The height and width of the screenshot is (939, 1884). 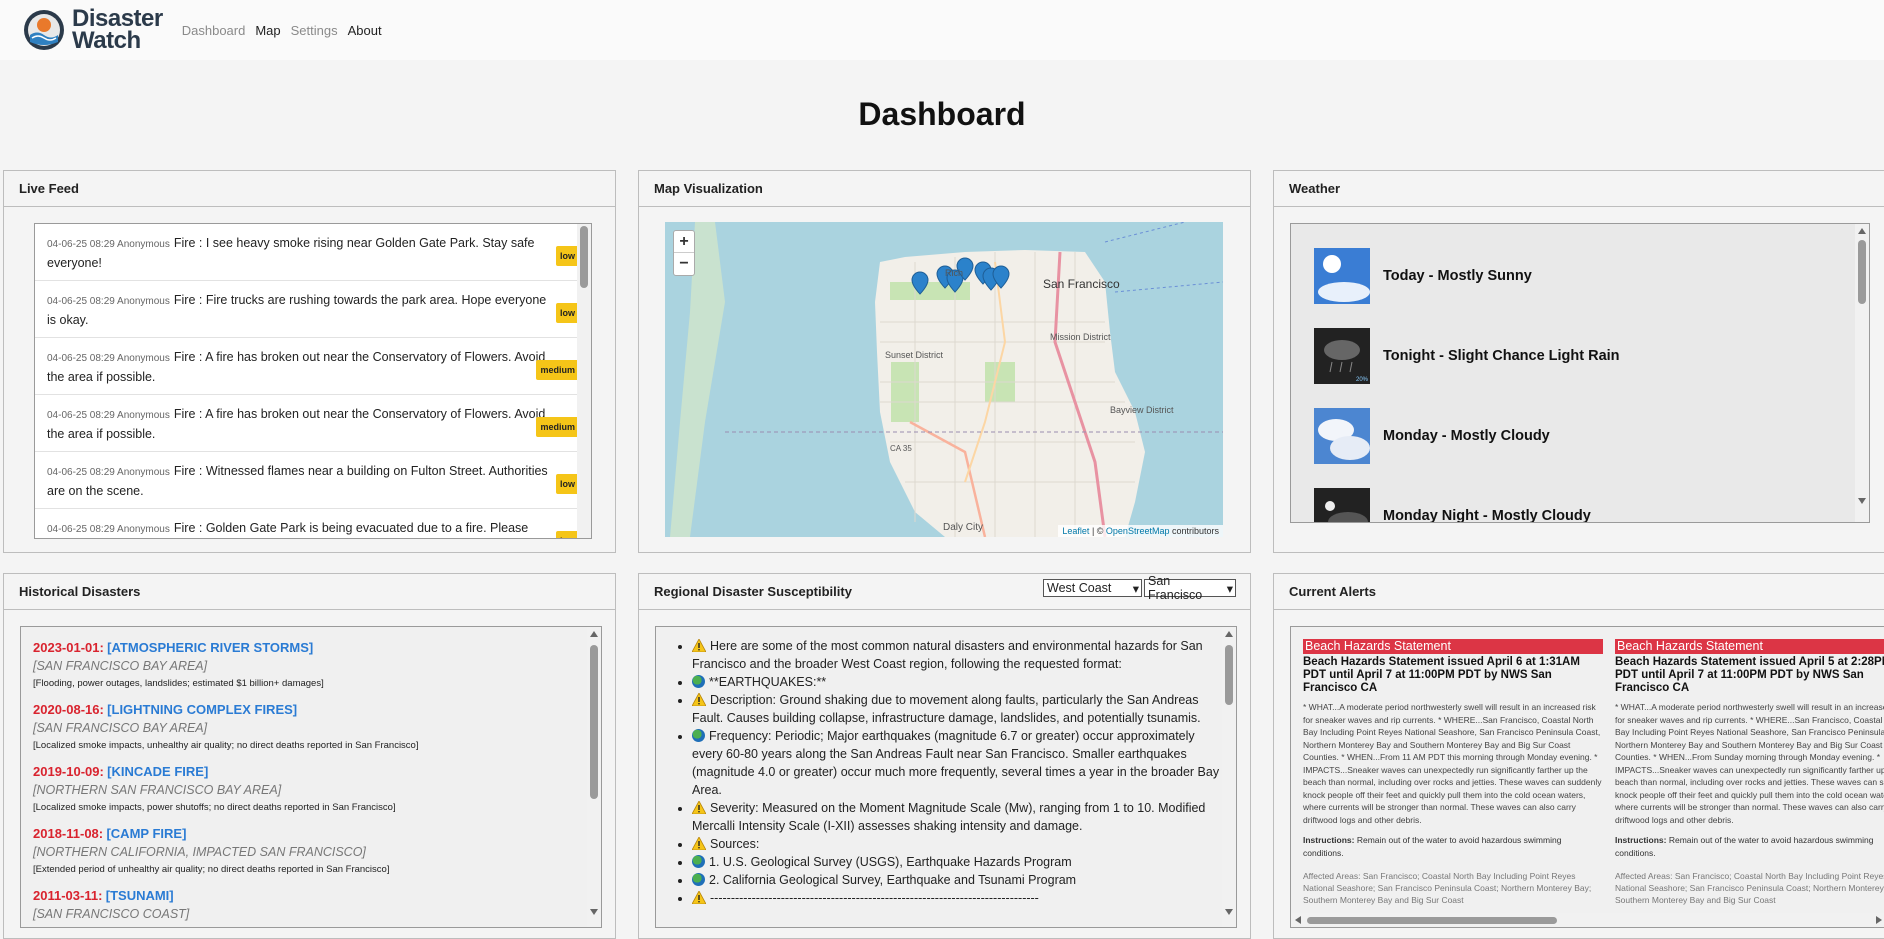 I want to click on nav-settings-link: Settings, so click(x=314, y=30).